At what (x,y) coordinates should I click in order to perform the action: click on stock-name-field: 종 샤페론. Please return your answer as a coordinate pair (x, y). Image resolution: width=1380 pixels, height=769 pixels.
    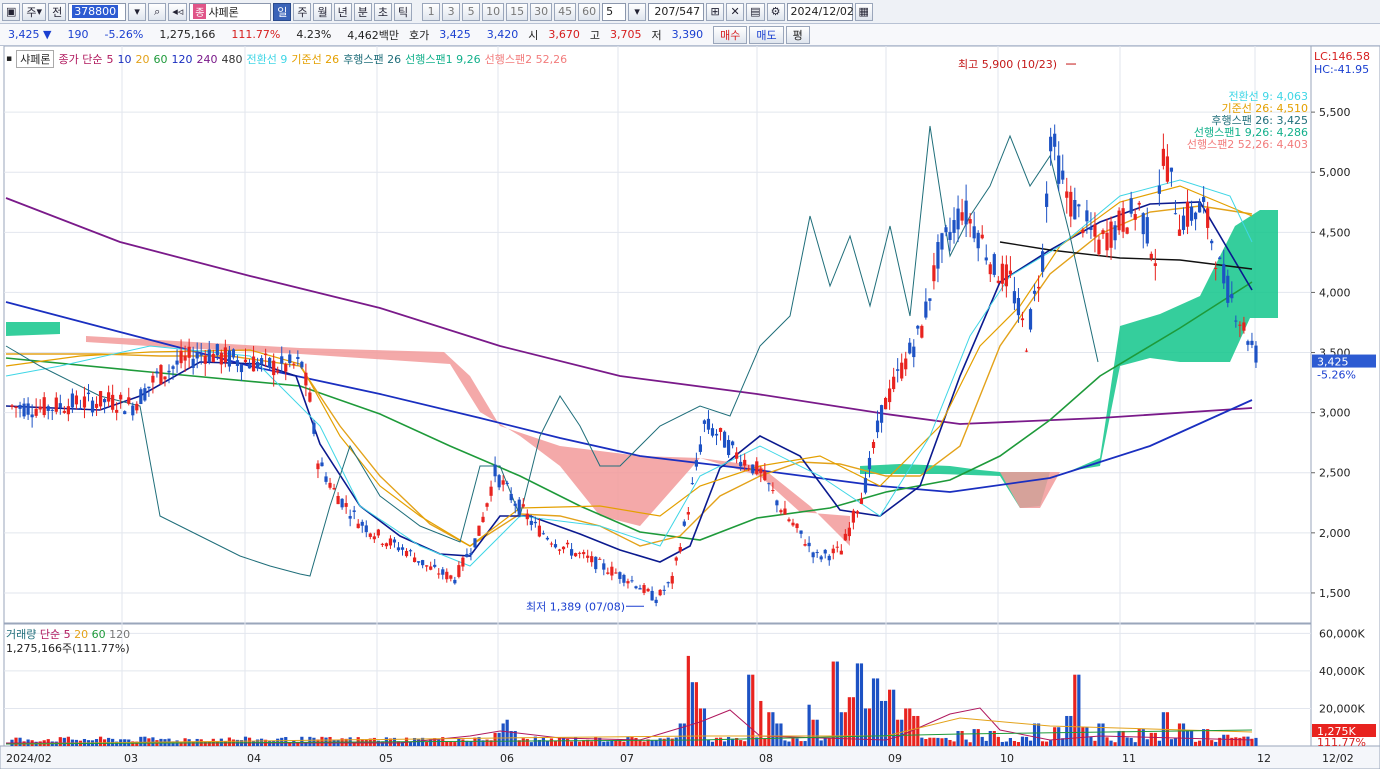
    Looking at the image, I should click on (230, 11).